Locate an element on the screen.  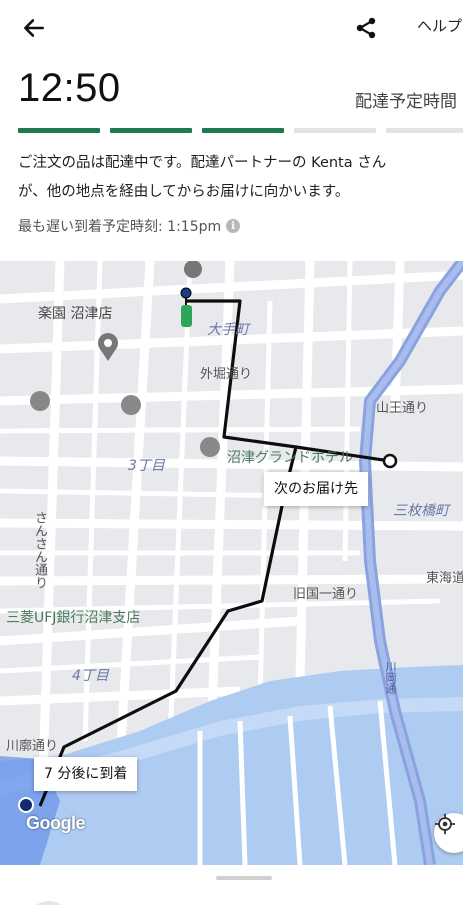
map-label-sansan: さんさん通り is located at coordinates (39, 550).